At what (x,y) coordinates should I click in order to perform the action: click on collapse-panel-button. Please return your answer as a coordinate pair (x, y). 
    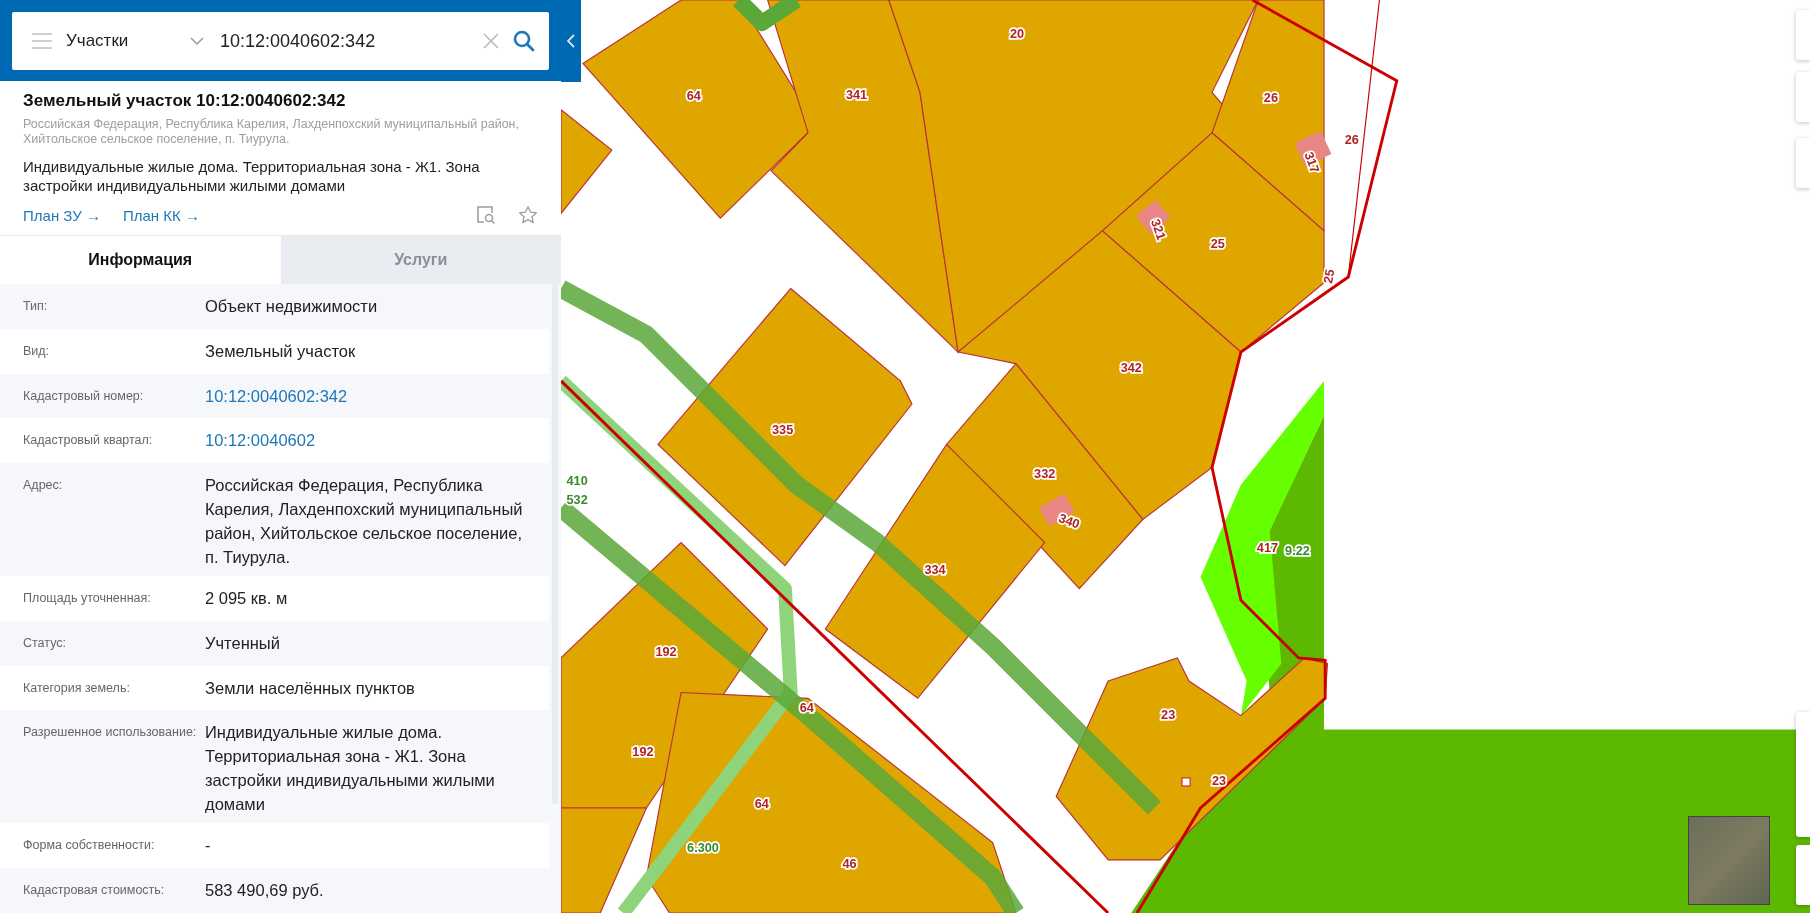
    Looking at the image, I should click on (571, 41).